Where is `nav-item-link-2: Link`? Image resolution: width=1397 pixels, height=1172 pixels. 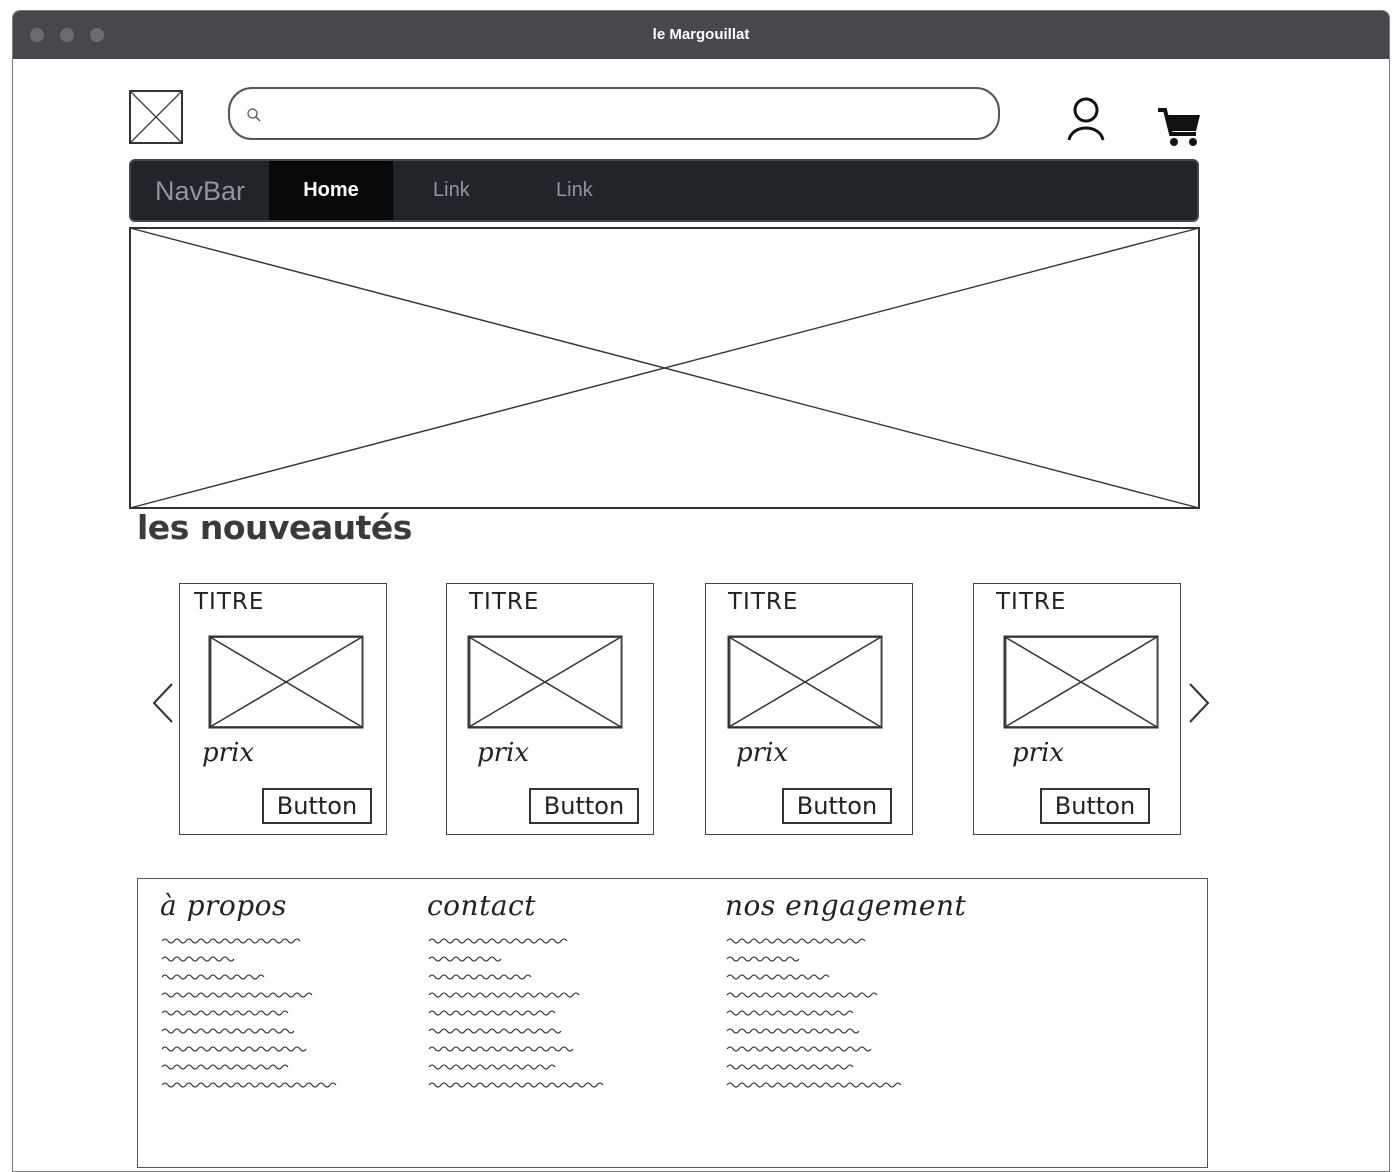
nav-item-link-2: Link is located at coordinates (574, 190).